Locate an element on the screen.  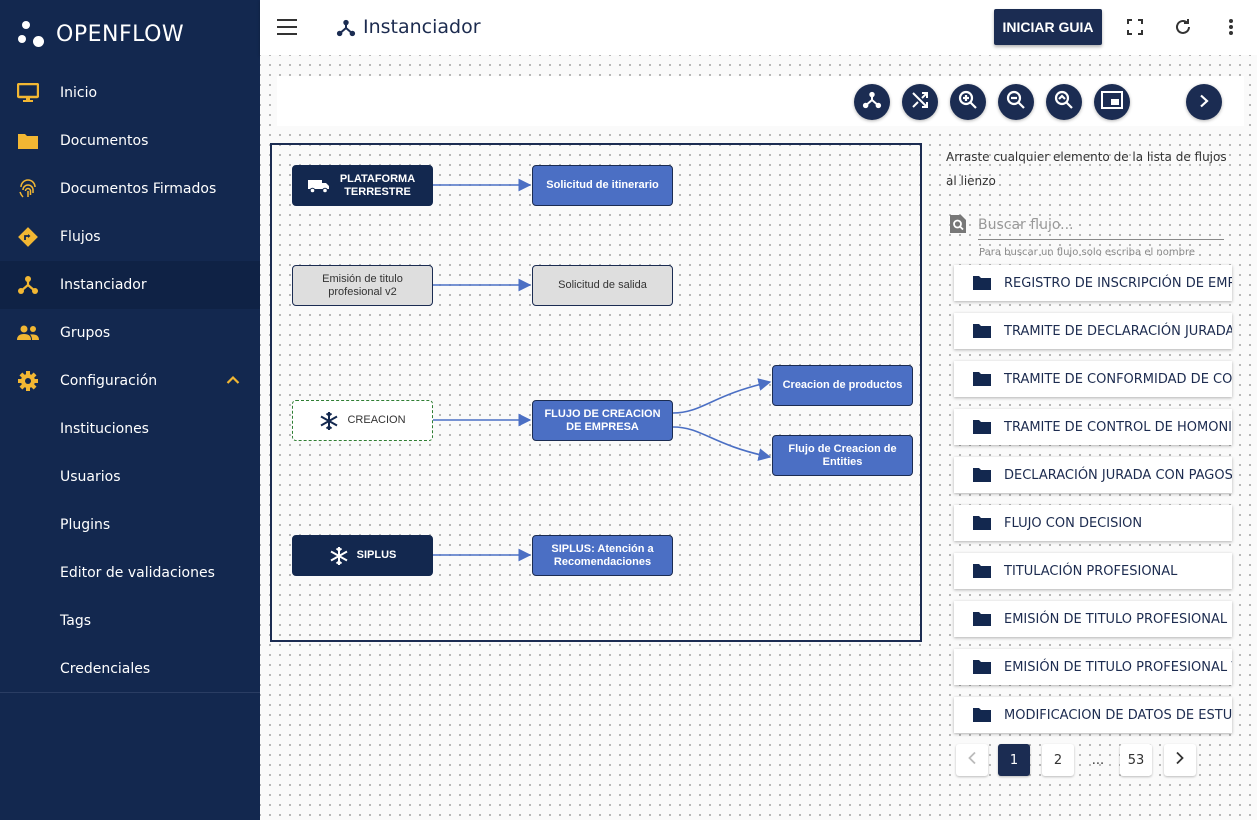
node-siplus-atencion: SIPLUS: Atención a Recomendaciones is located at coordinates (602, 555).